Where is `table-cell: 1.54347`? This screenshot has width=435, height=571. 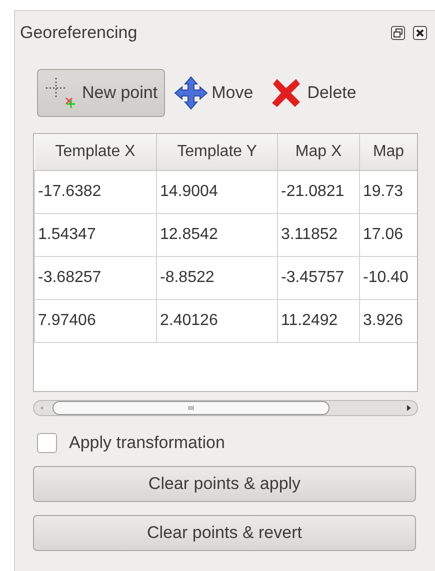
table-cell: 1.54347 is located at coordinates (95, 234).